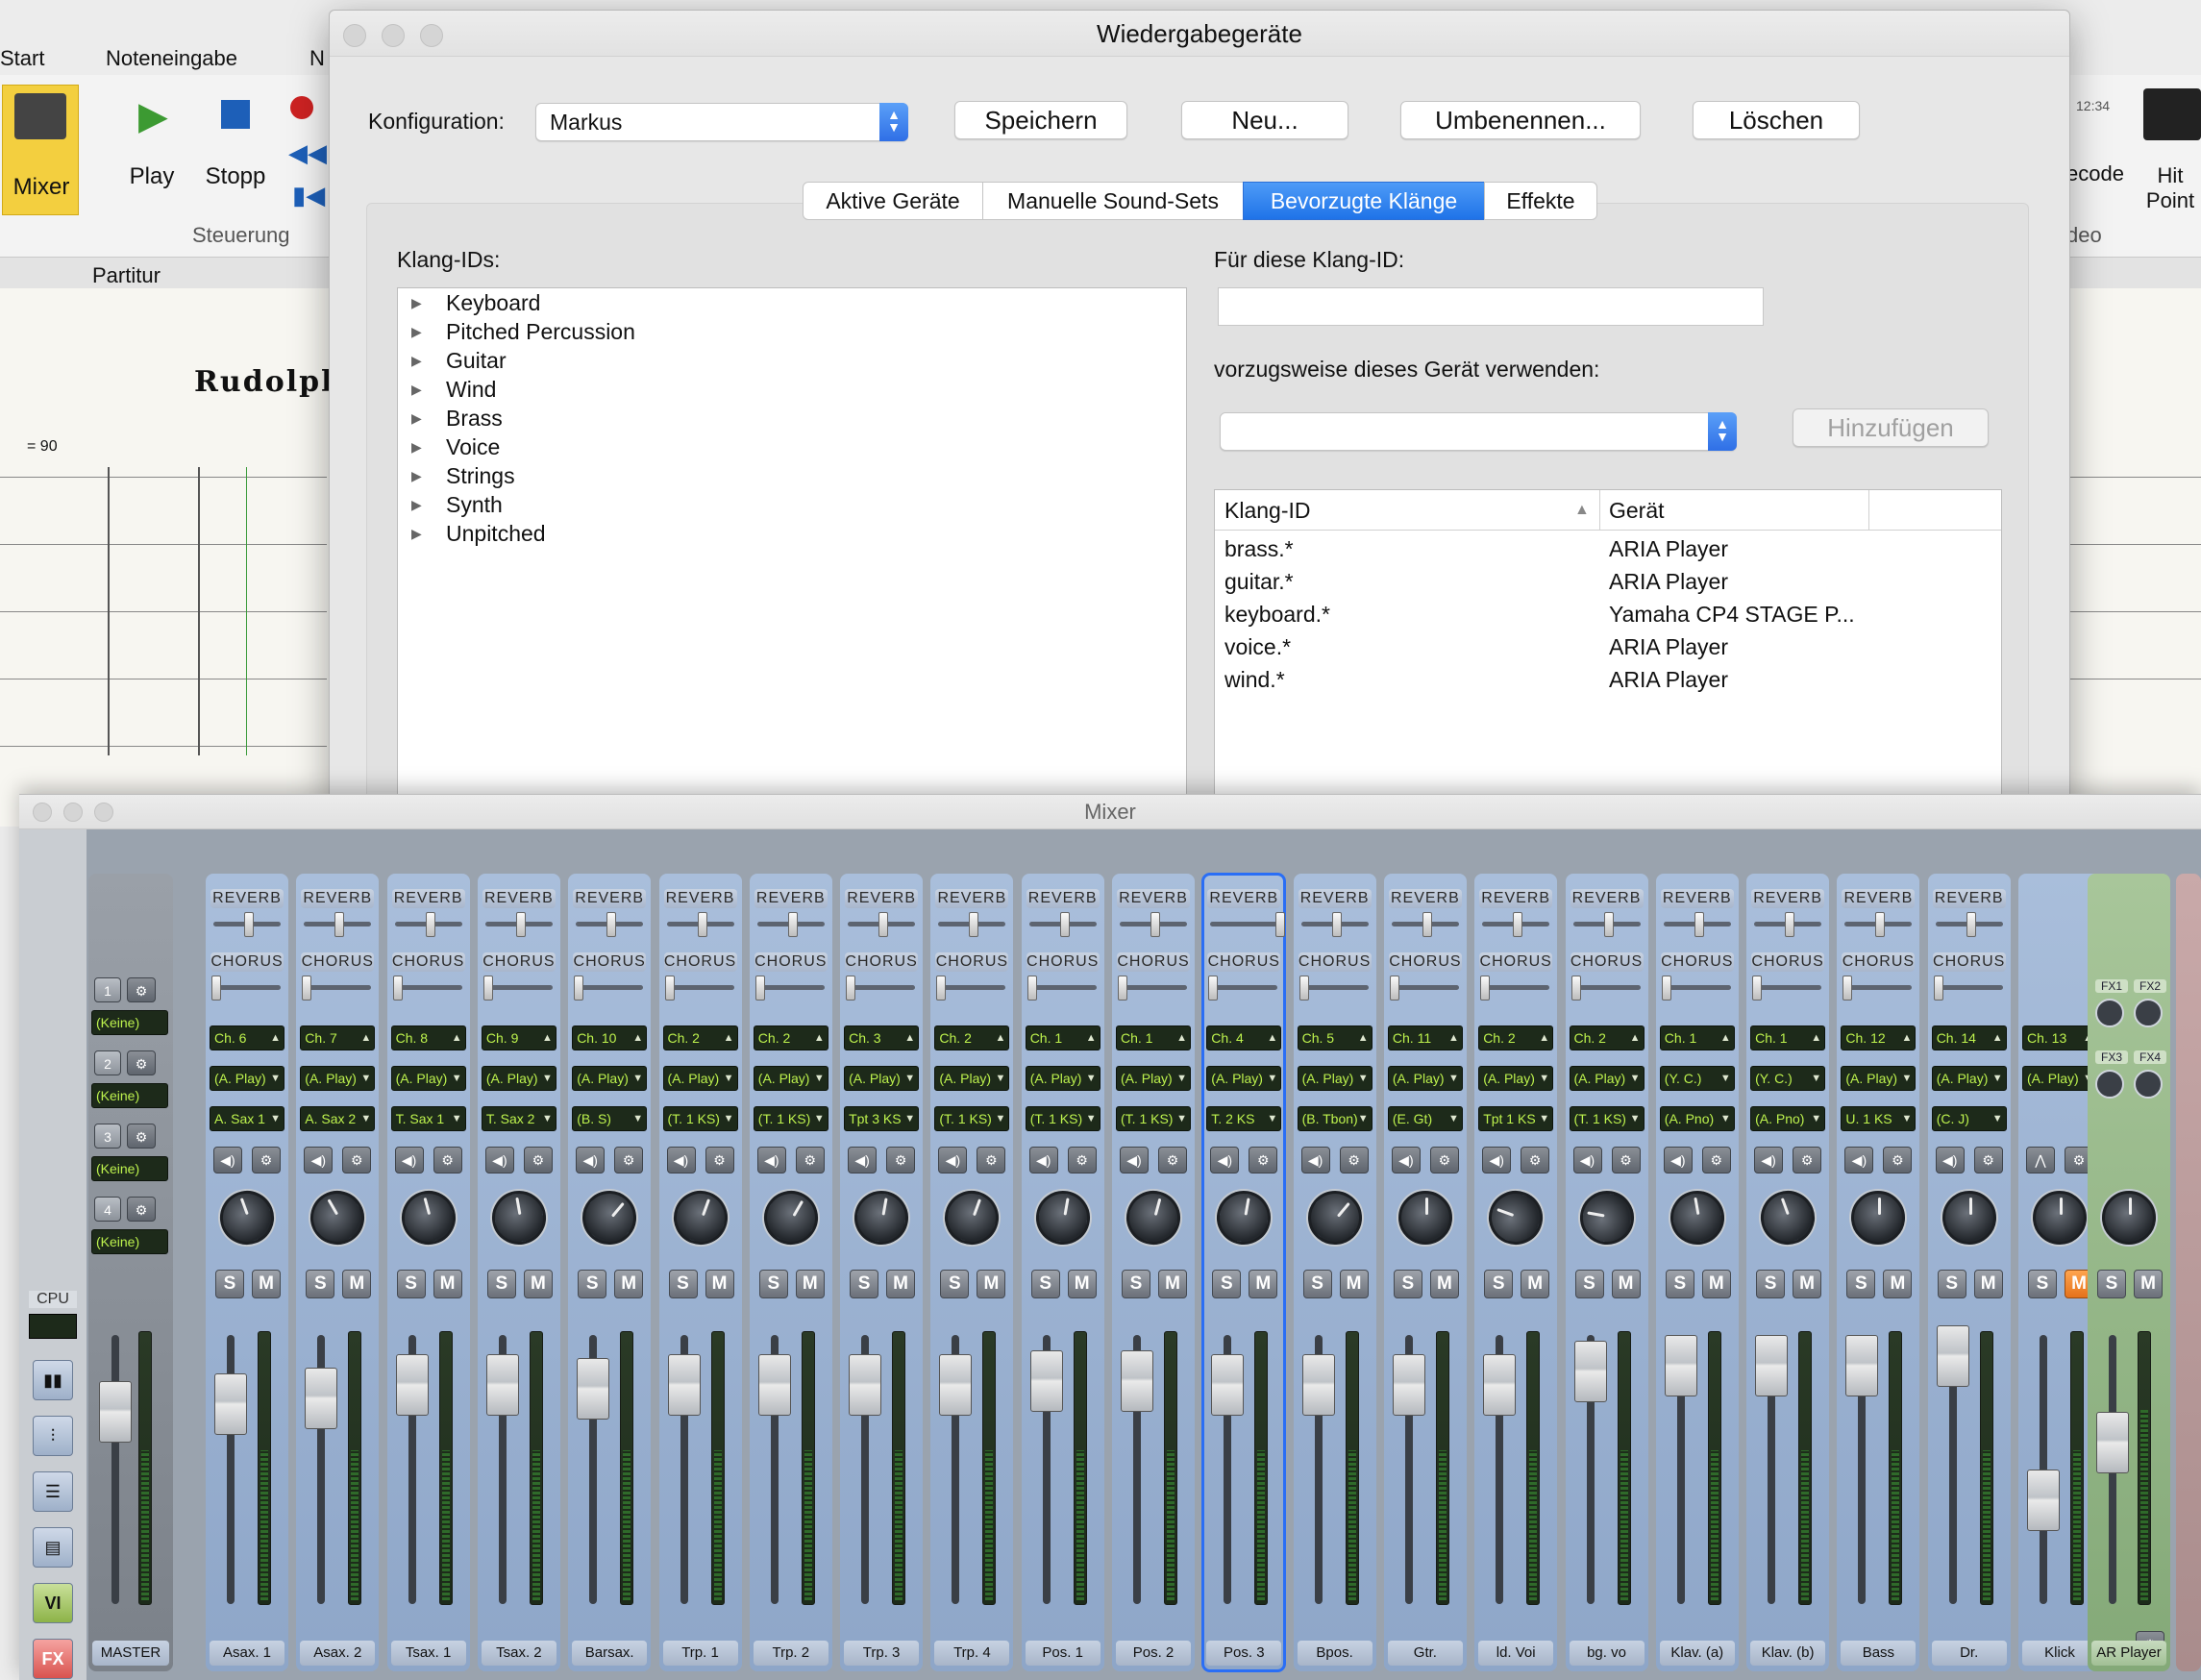 The height and width of the screenshot is (1680, 2201). I want to click on fx-send-knob, so click(2148, 1013).